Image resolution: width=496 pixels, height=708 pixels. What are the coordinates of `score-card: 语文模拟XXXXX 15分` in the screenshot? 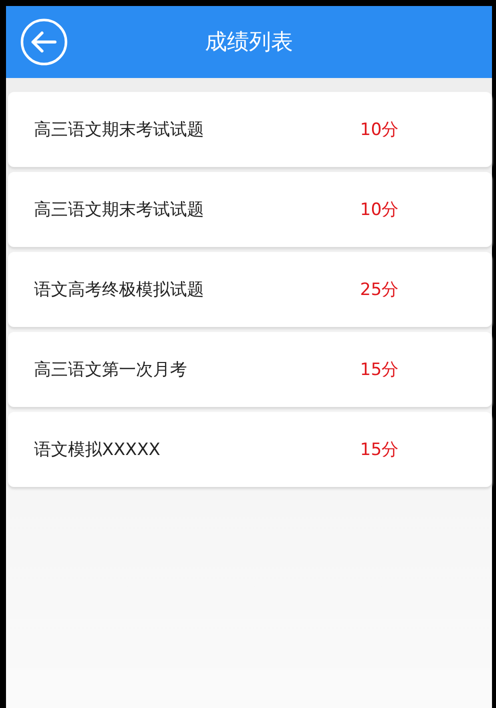 It's located at (250, 449).